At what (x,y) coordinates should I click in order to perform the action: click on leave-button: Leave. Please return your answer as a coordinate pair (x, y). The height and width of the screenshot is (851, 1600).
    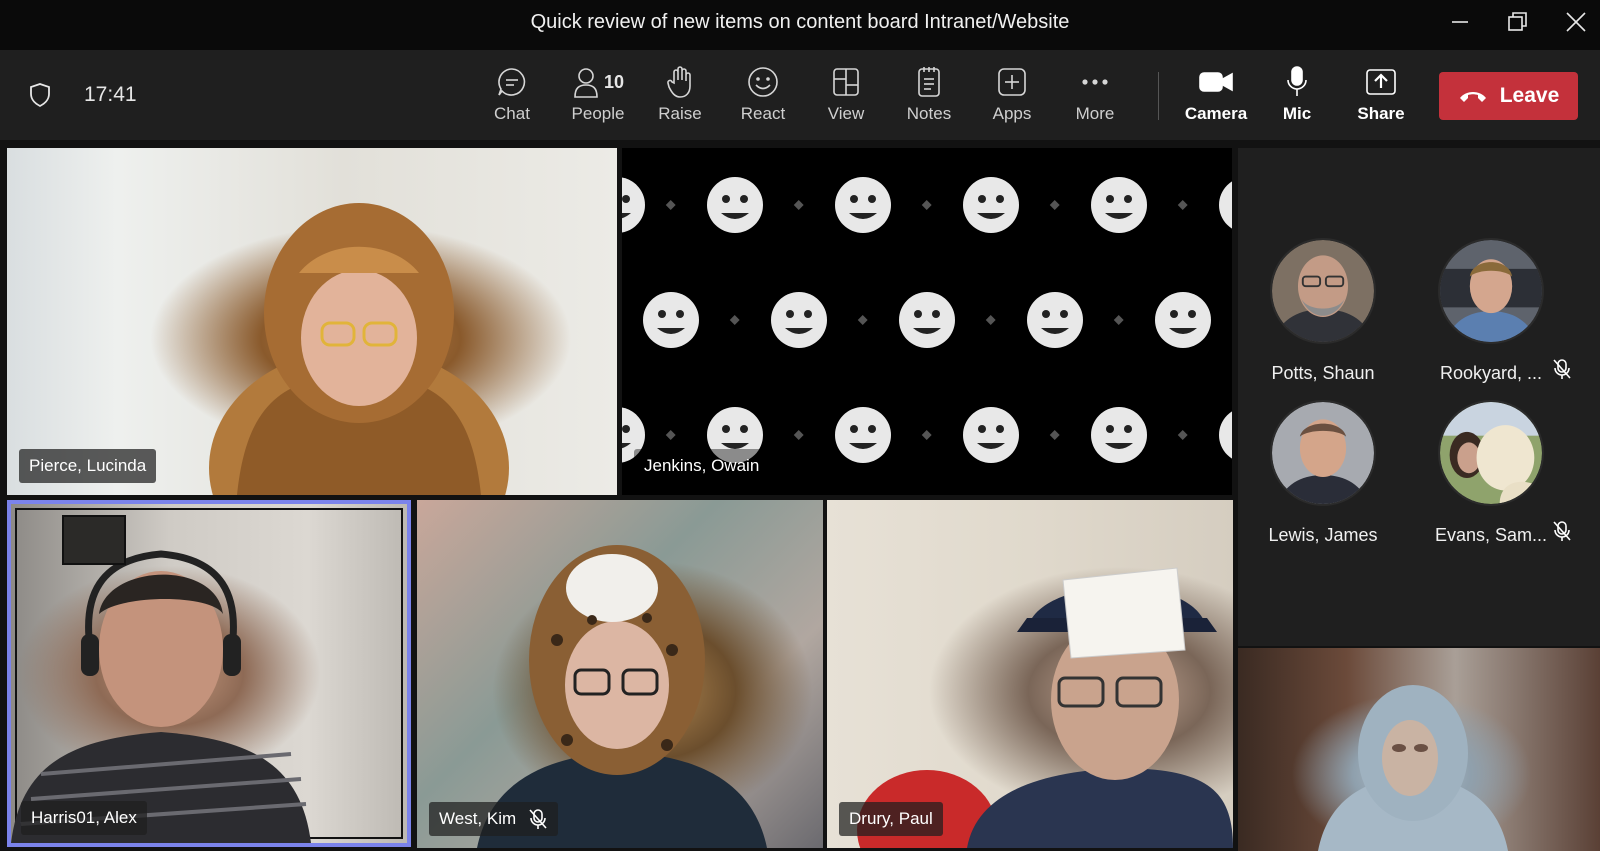
    Looking at the image, I should click on (1508, 96).